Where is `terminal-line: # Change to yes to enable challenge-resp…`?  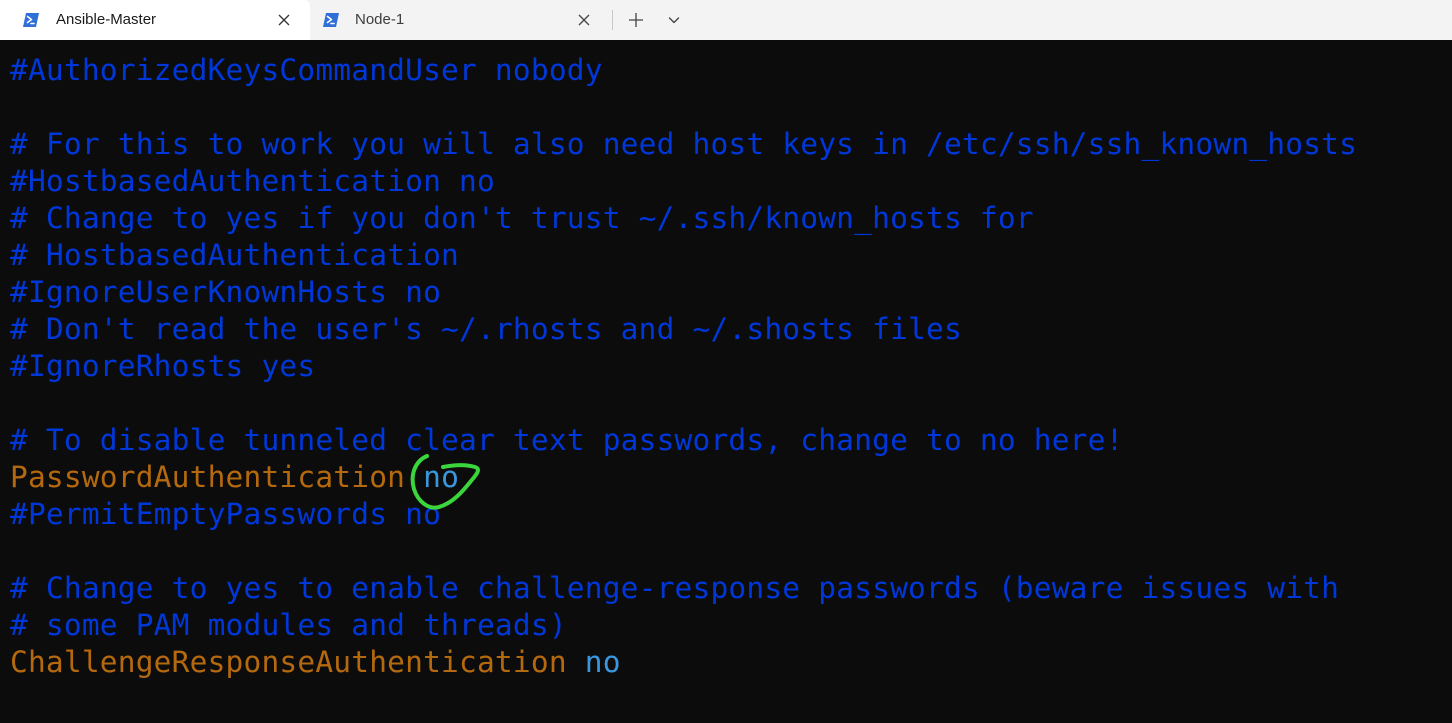 terminal-line: # Change to yes to enable challenge-resp… is located at coordinates (675, 588).